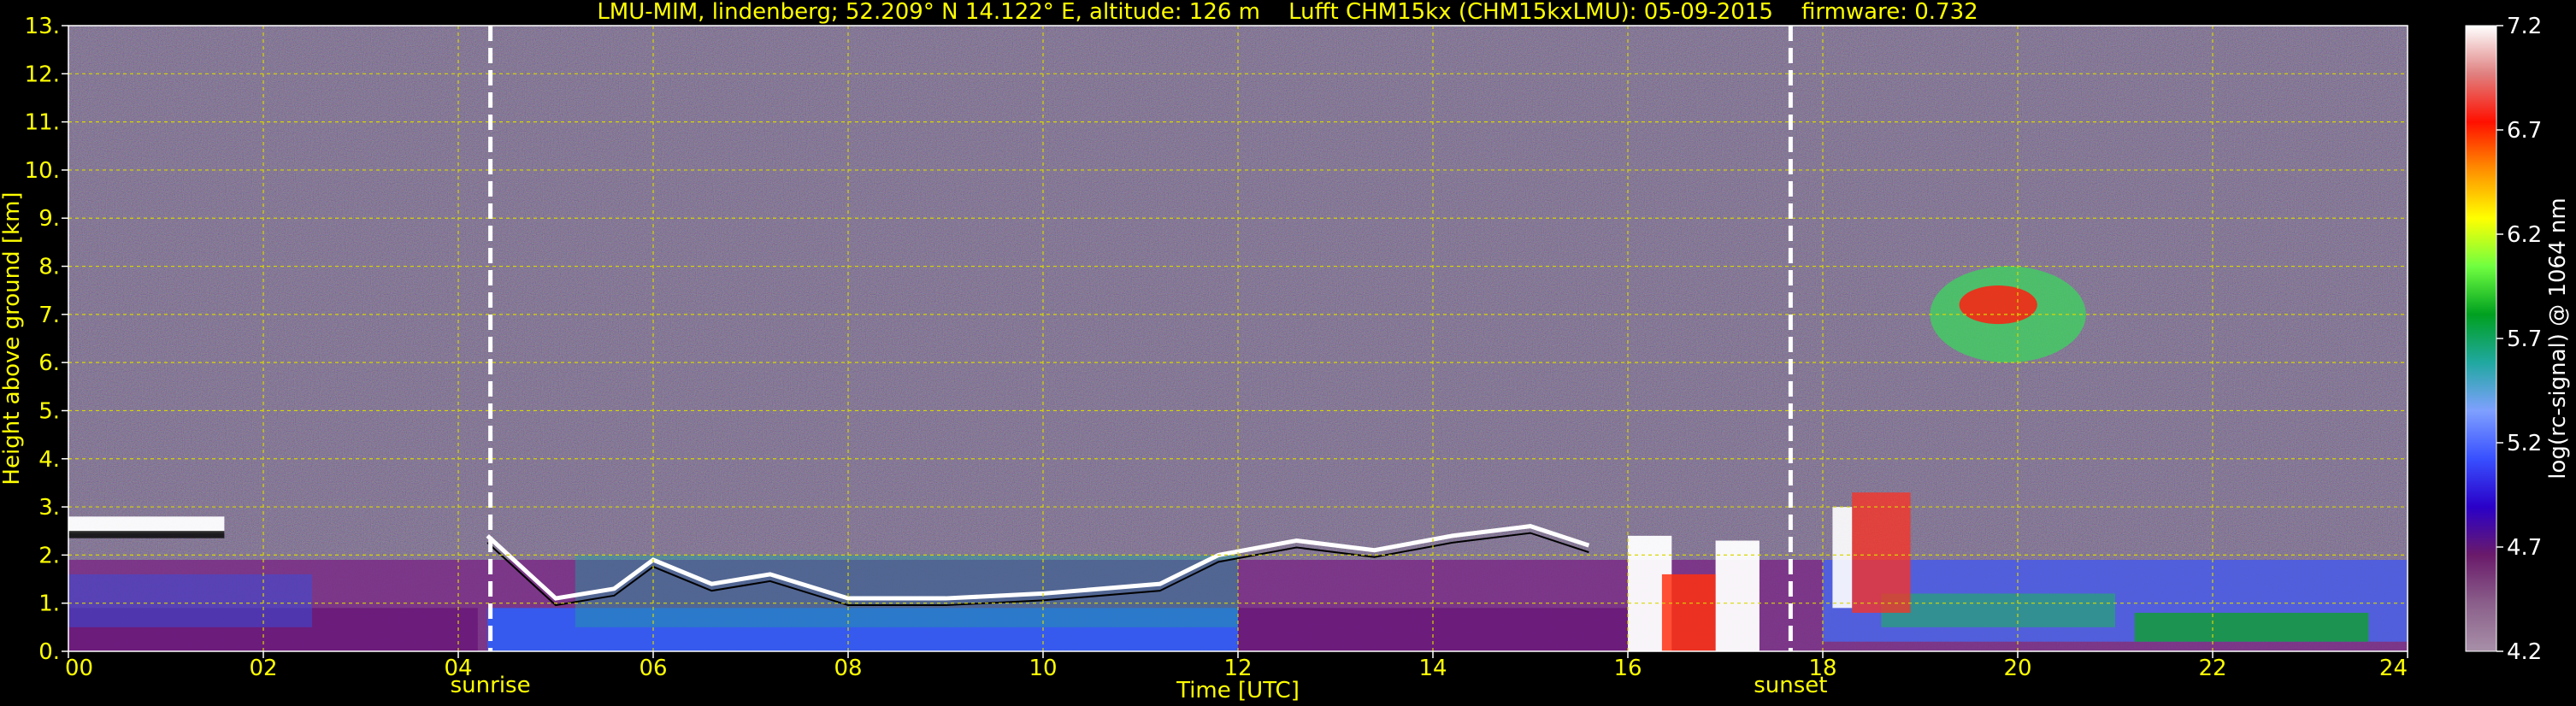 This screenshot has width=2576, height=706. Describe the element at coordinates (146, 525) in the screenshot. I see `early-cloud` at that location.